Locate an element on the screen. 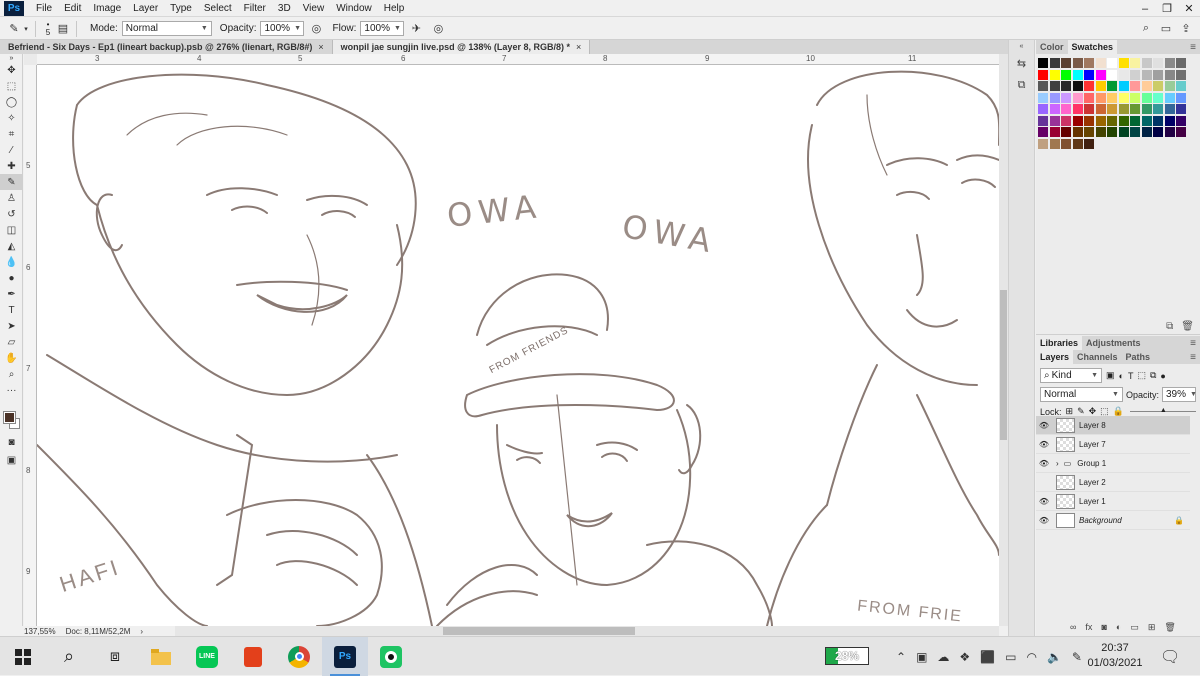 The height and width of the screenshot is (676, 1200). new-layer-icon: ⊞ is located at coordinates (1152, 627).